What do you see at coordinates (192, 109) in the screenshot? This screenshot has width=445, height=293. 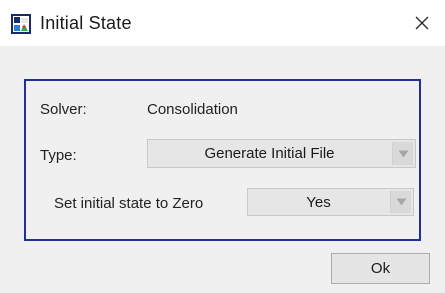 I see `solver-value: Consolidation` at bounding box center [192, 109].